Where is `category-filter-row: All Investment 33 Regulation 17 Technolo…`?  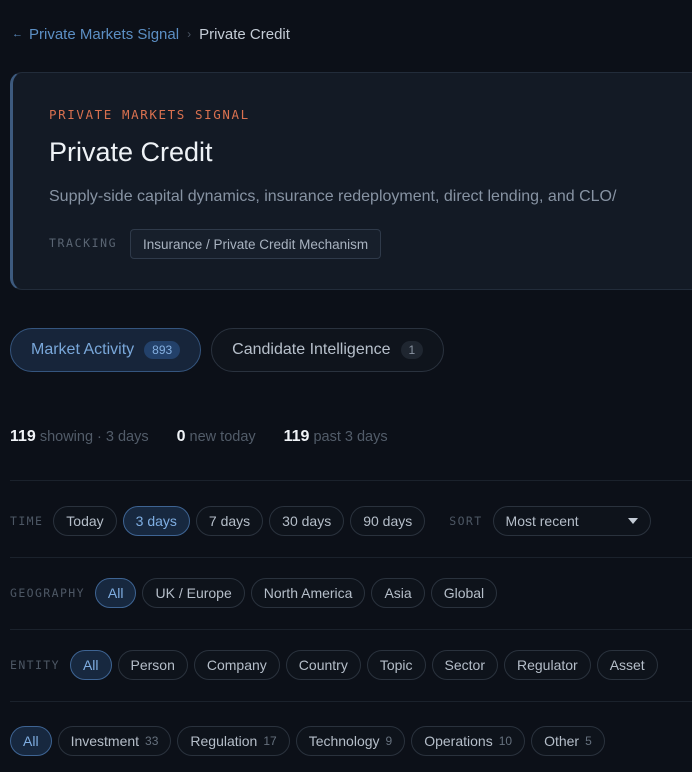 category-filter-row: All Investment 33 Regulation 17 Technolo… is located at coordinates (310, 741).